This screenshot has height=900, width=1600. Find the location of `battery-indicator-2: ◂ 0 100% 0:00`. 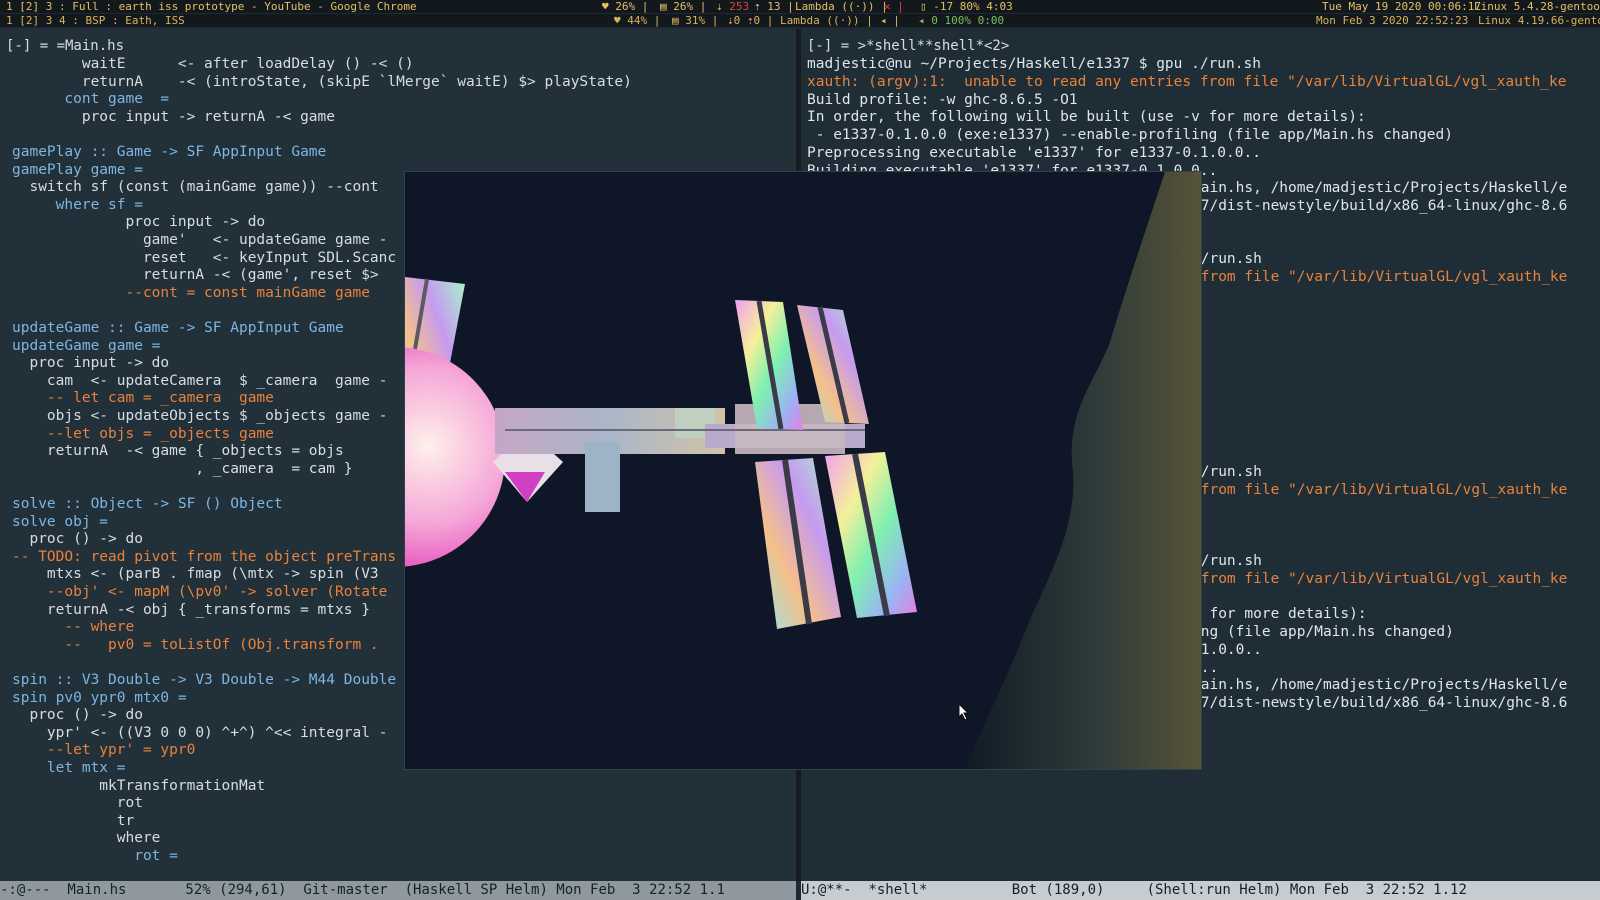

battery-indicator-2: ◂ 0 100% 0:00 is located at coordinates (961, 20).